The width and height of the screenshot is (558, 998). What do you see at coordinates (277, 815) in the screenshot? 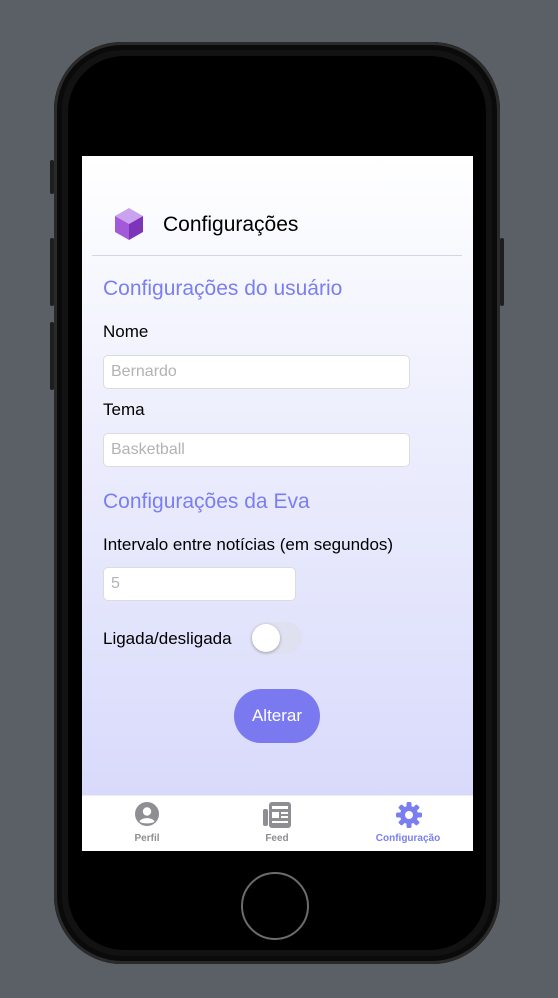
I see `newspaper-icon` at bounding box center [277, 815].